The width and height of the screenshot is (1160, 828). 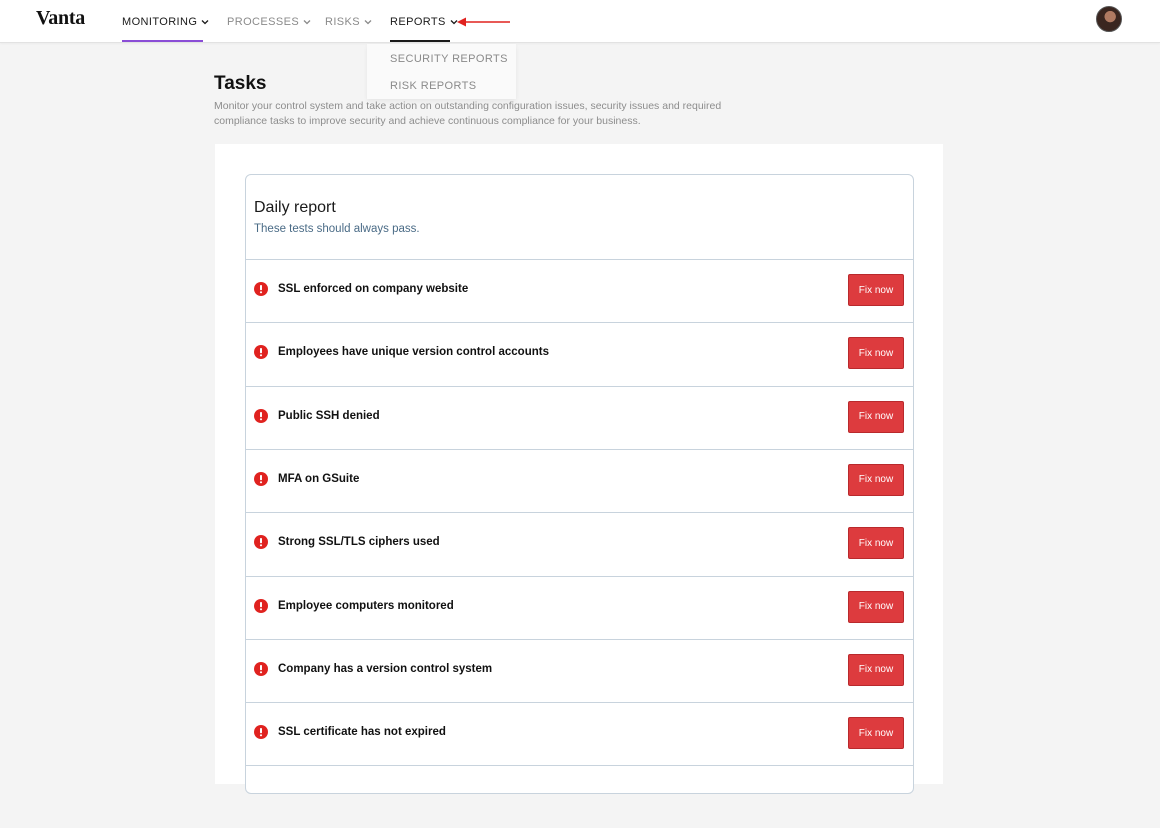 I want to click on nav-risks: RISKS, so click(x=349, y=21).